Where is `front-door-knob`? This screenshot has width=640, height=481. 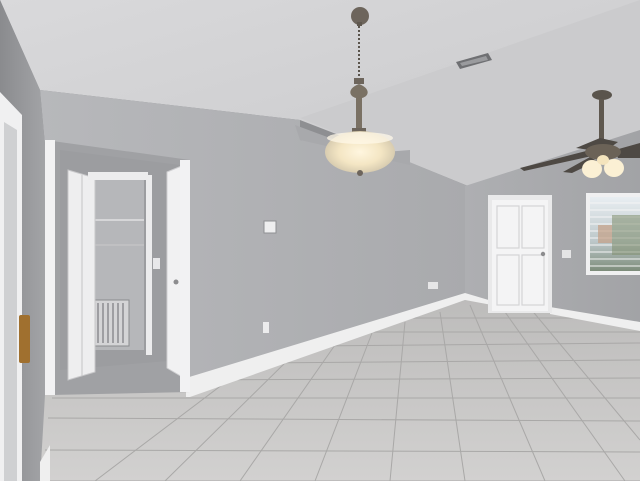
front-door-knob is located at coordinates (543, 254).